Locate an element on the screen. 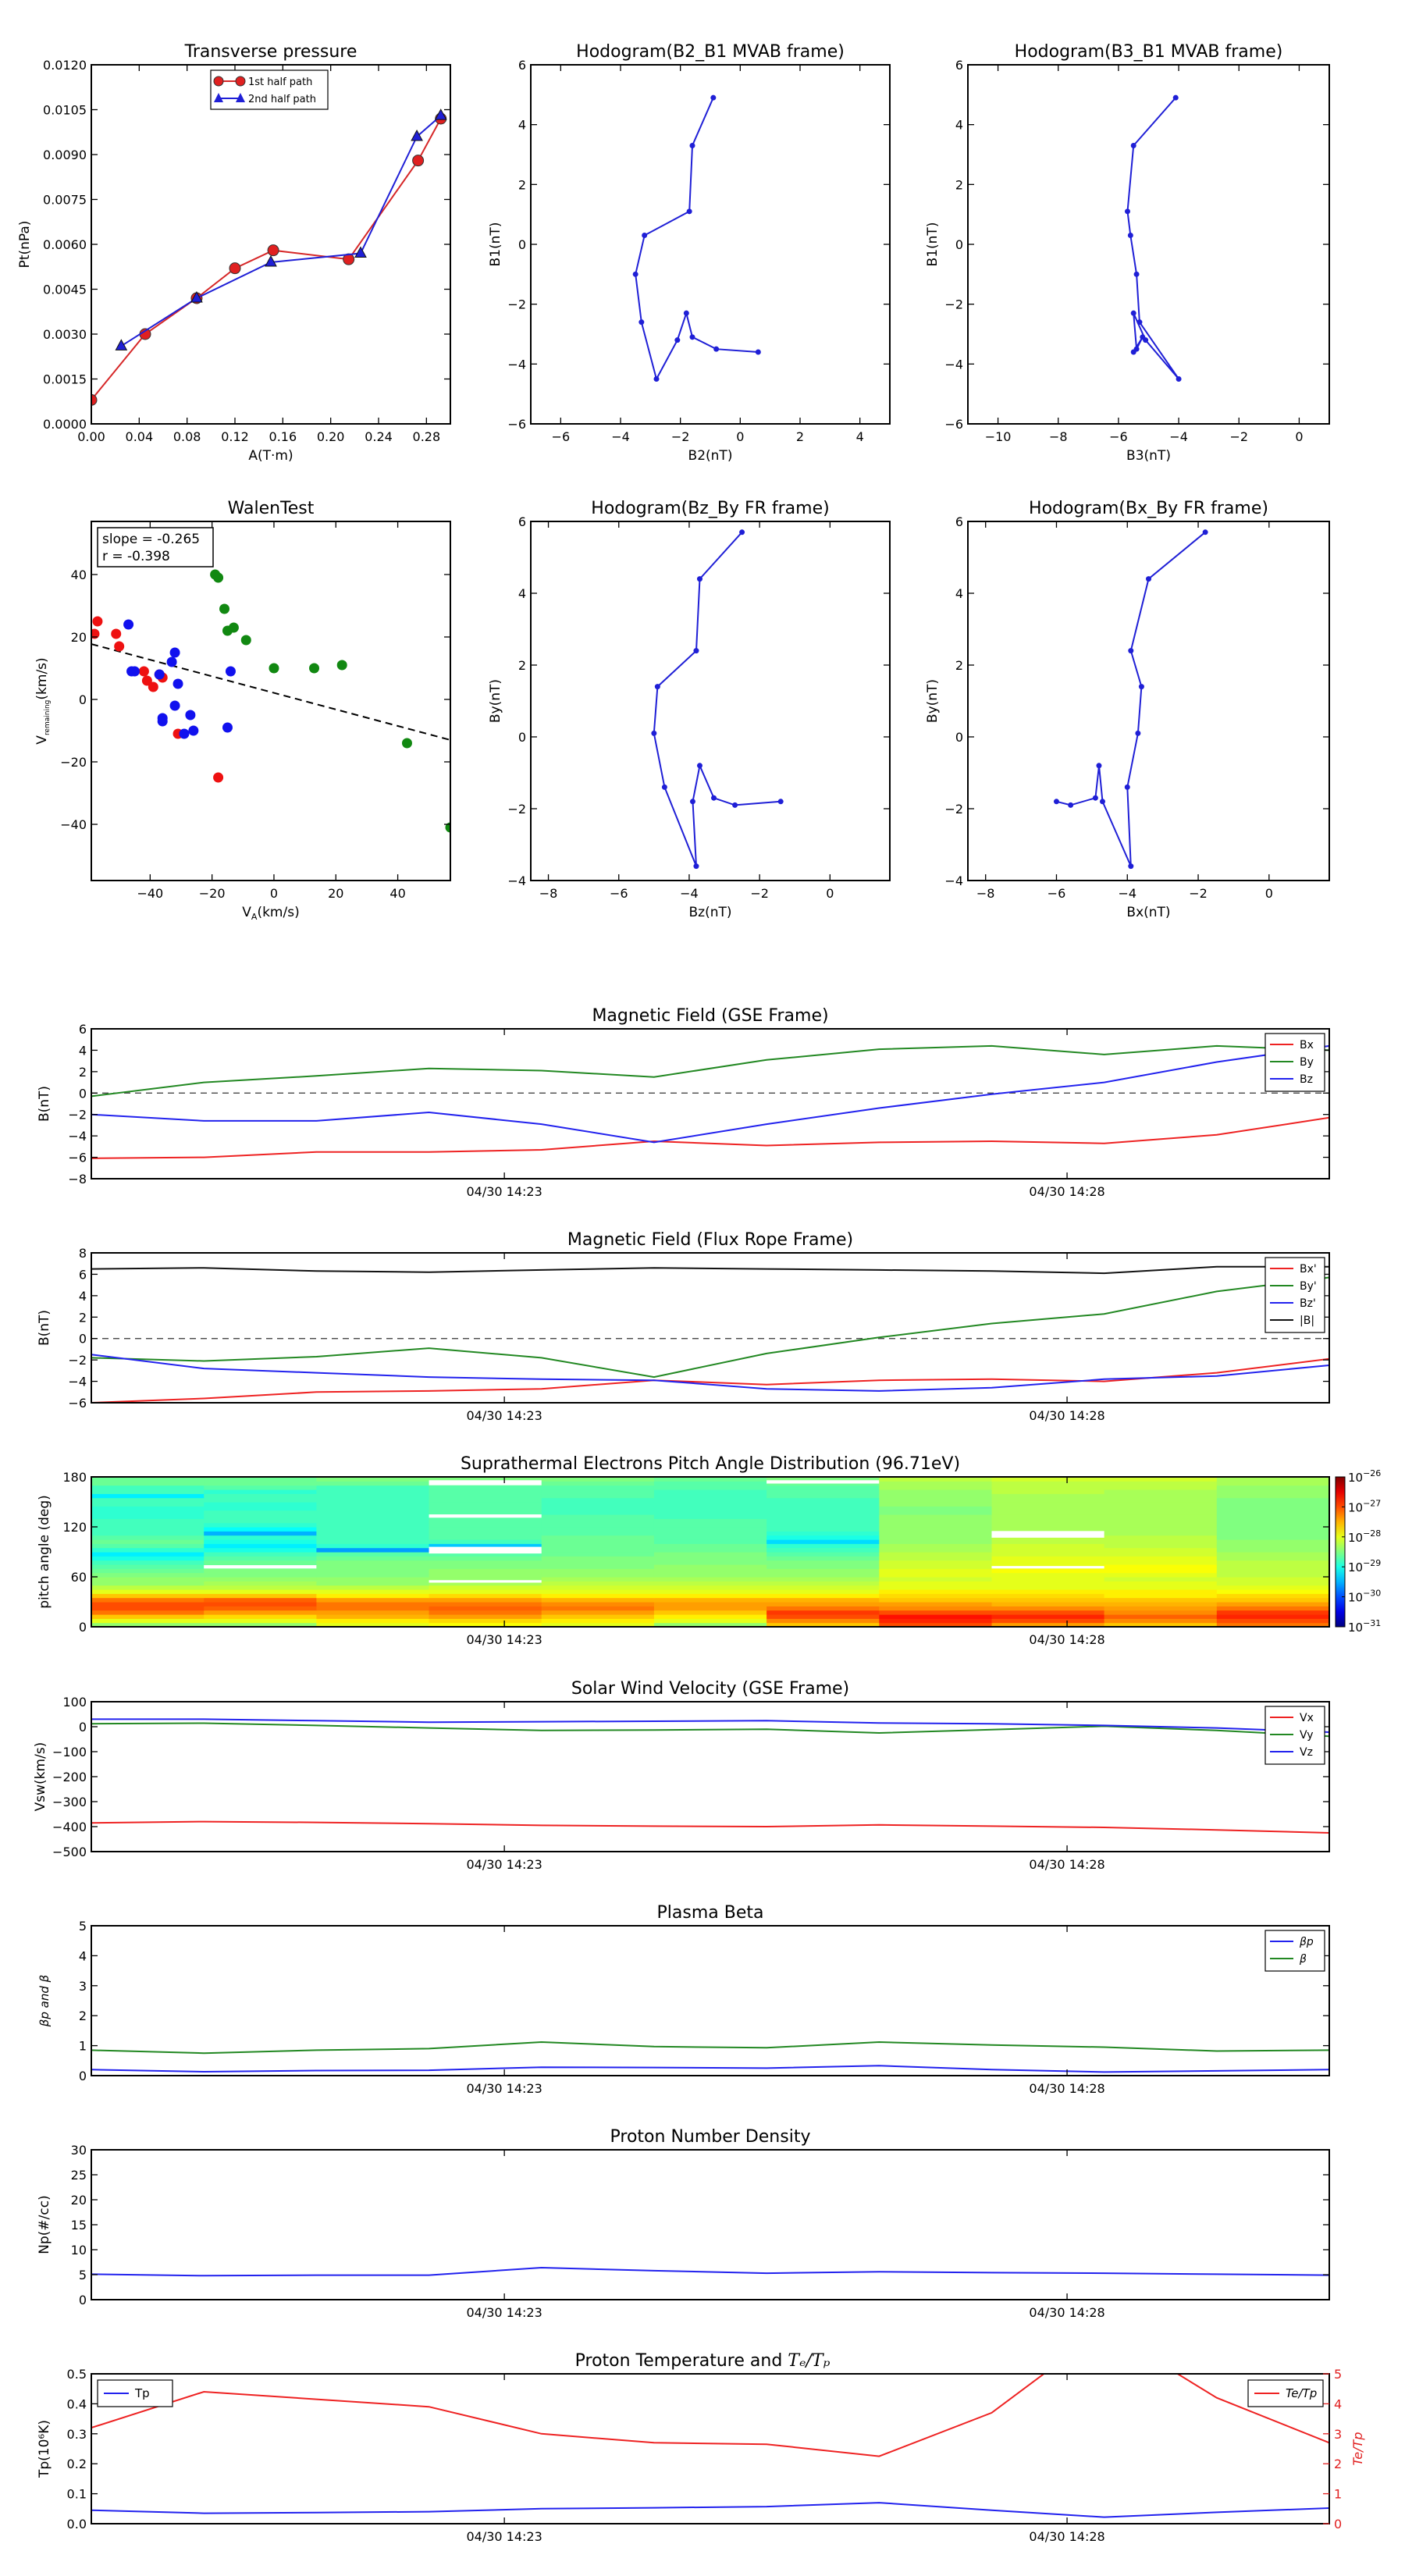 The image size is (1405, 2576). colorbar-tick-label: 10−26 is located at coordinates (1364, 1476).